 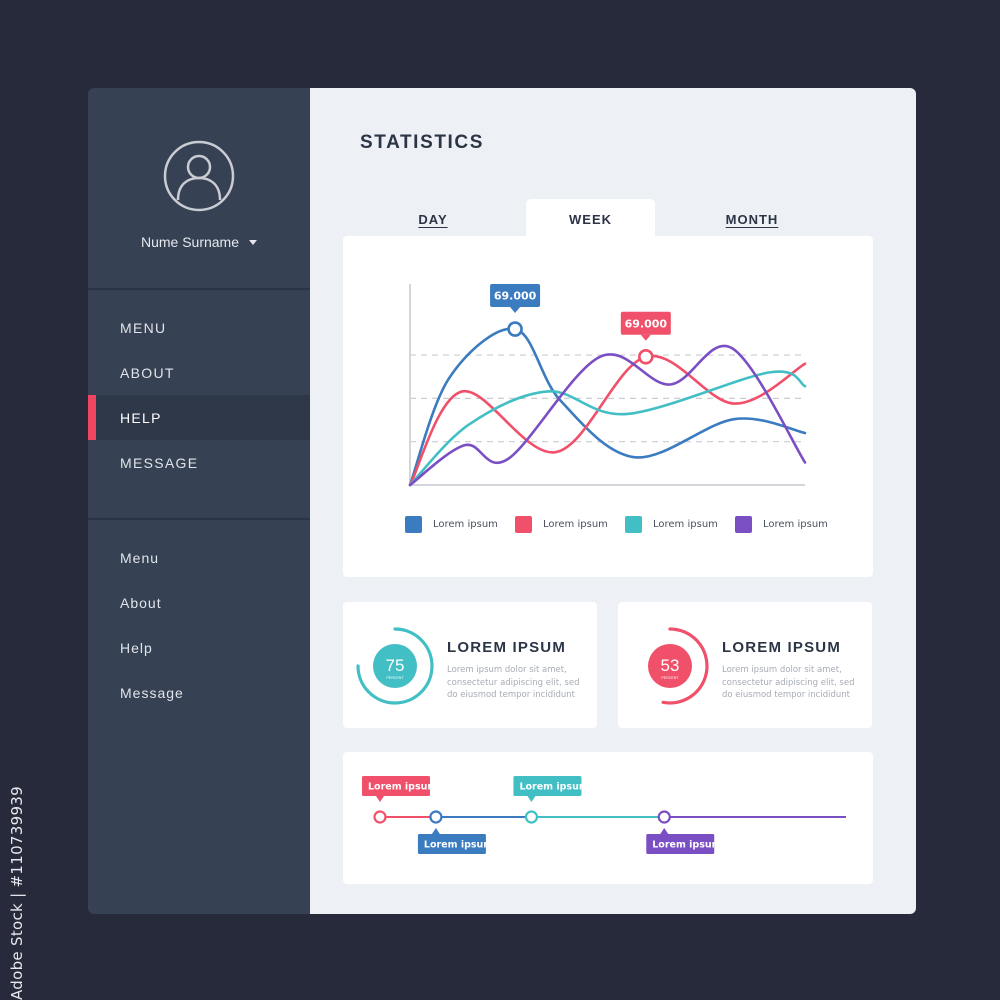 I want to click on nav-label: MENU, so click(x=143, y=327).